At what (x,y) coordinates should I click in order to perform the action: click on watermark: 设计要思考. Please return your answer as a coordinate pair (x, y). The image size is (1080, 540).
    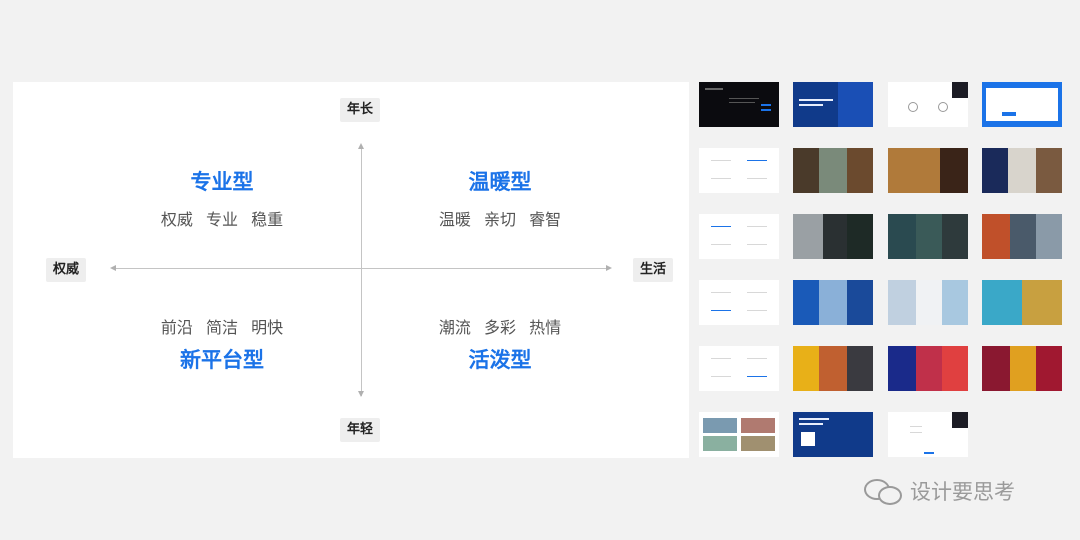
    Looking at the image, I should click on (939, 491).